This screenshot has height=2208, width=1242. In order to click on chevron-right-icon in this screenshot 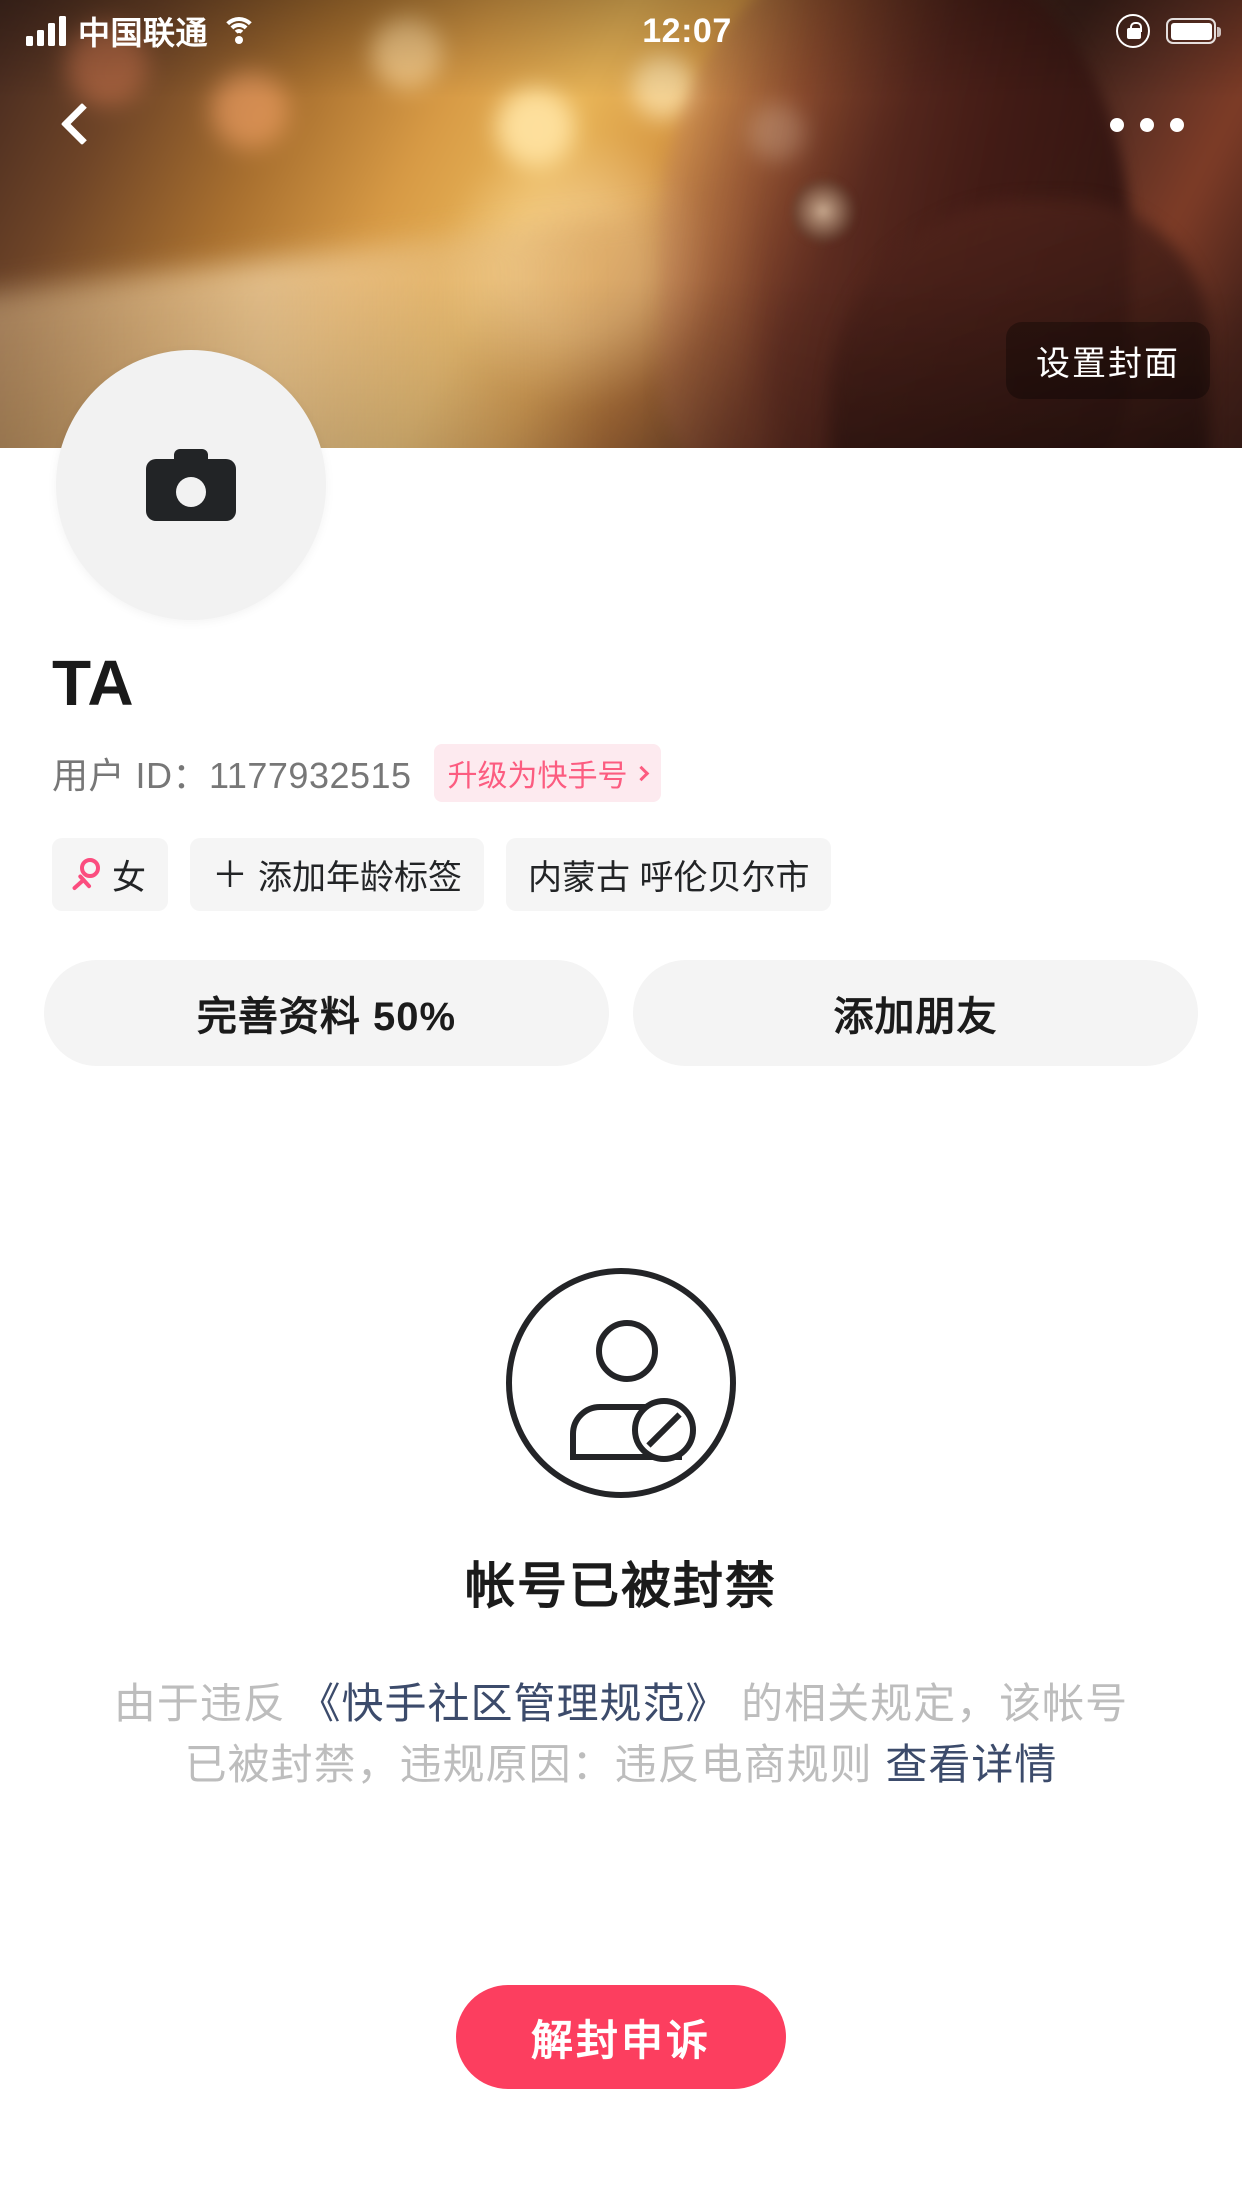, I will do `click(641, 773)`.